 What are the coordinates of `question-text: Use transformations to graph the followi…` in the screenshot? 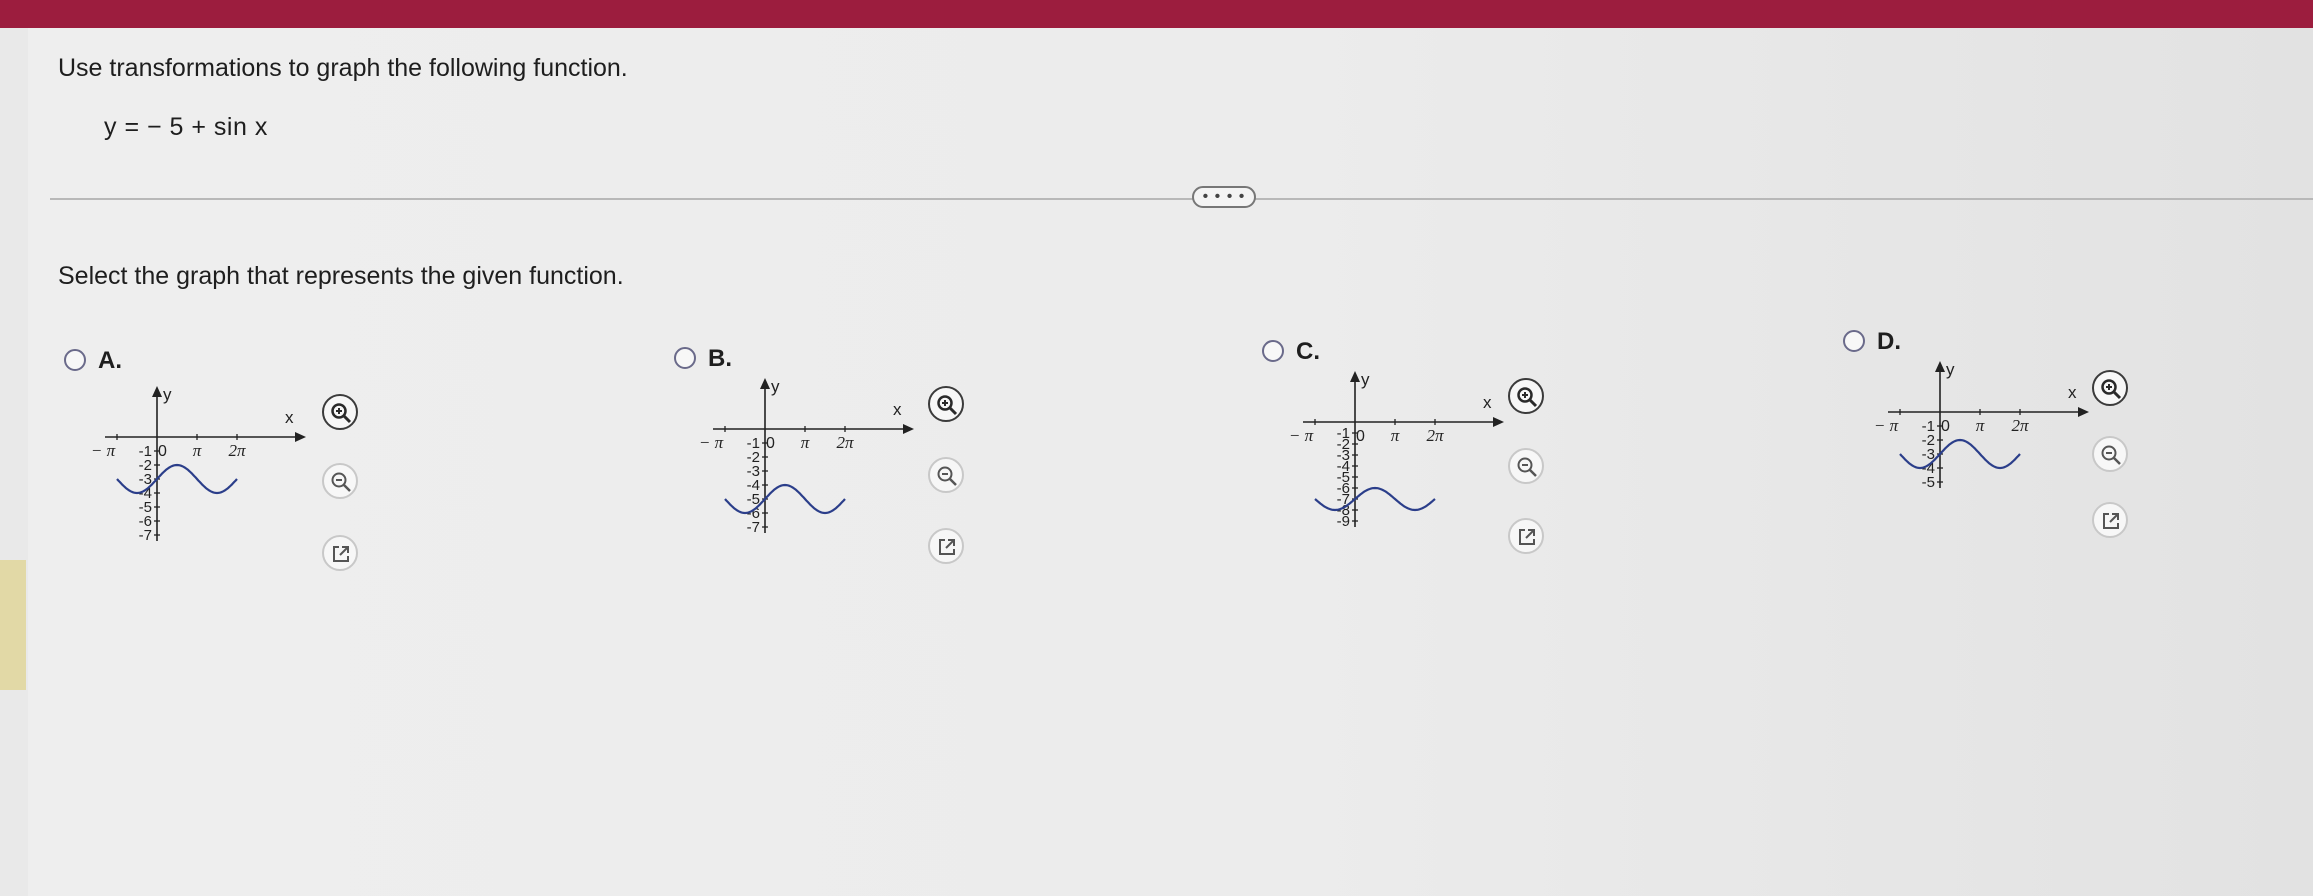 It's located at (343, 68).